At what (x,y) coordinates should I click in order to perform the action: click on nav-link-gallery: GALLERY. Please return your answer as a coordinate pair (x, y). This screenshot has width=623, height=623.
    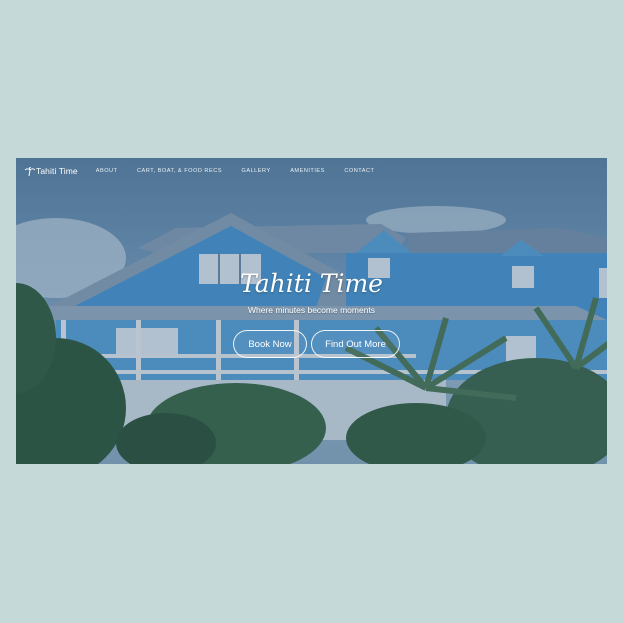
    Looking at the image, I should click on (255, 171).